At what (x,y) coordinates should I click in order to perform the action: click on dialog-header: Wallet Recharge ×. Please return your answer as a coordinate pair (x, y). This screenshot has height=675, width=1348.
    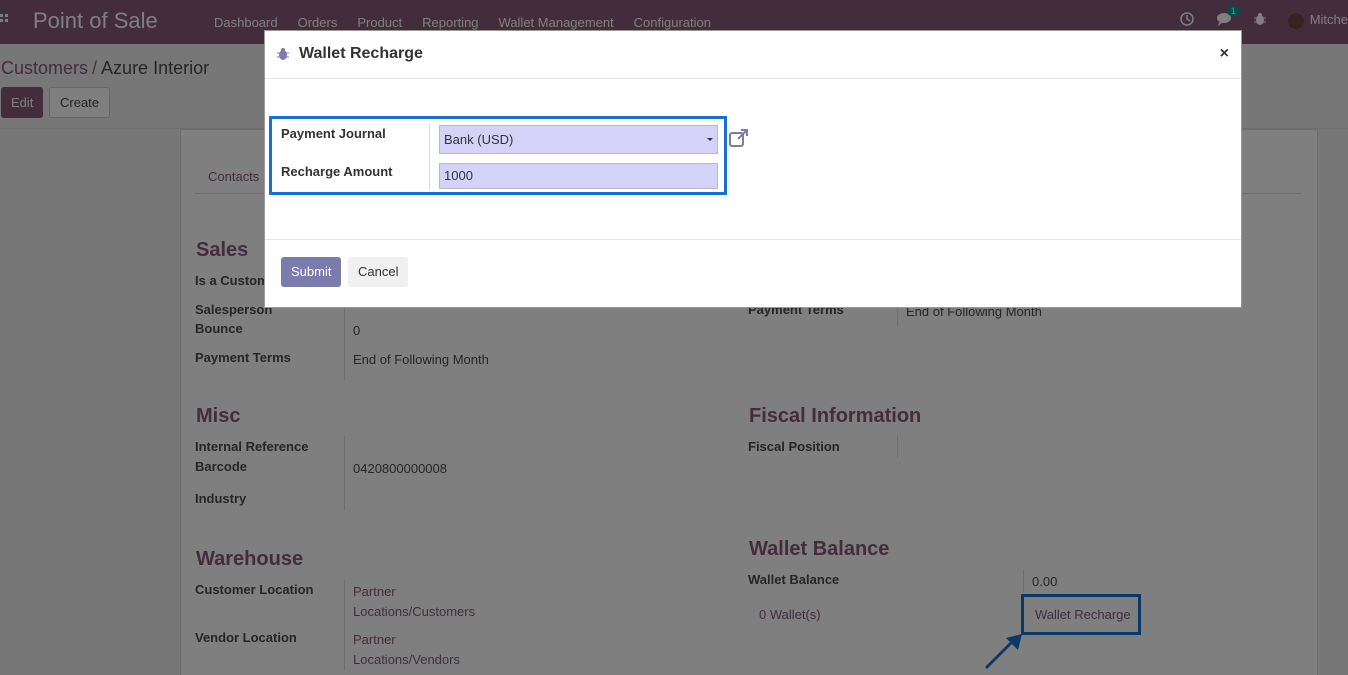
    Looking at the image, I should click on (753, 55).